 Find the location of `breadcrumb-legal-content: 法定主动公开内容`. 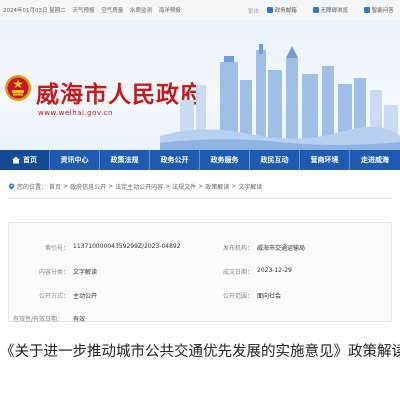

breadcrumb-legal-content: 法定主动公开内容 is located at coordinates (139, 186).